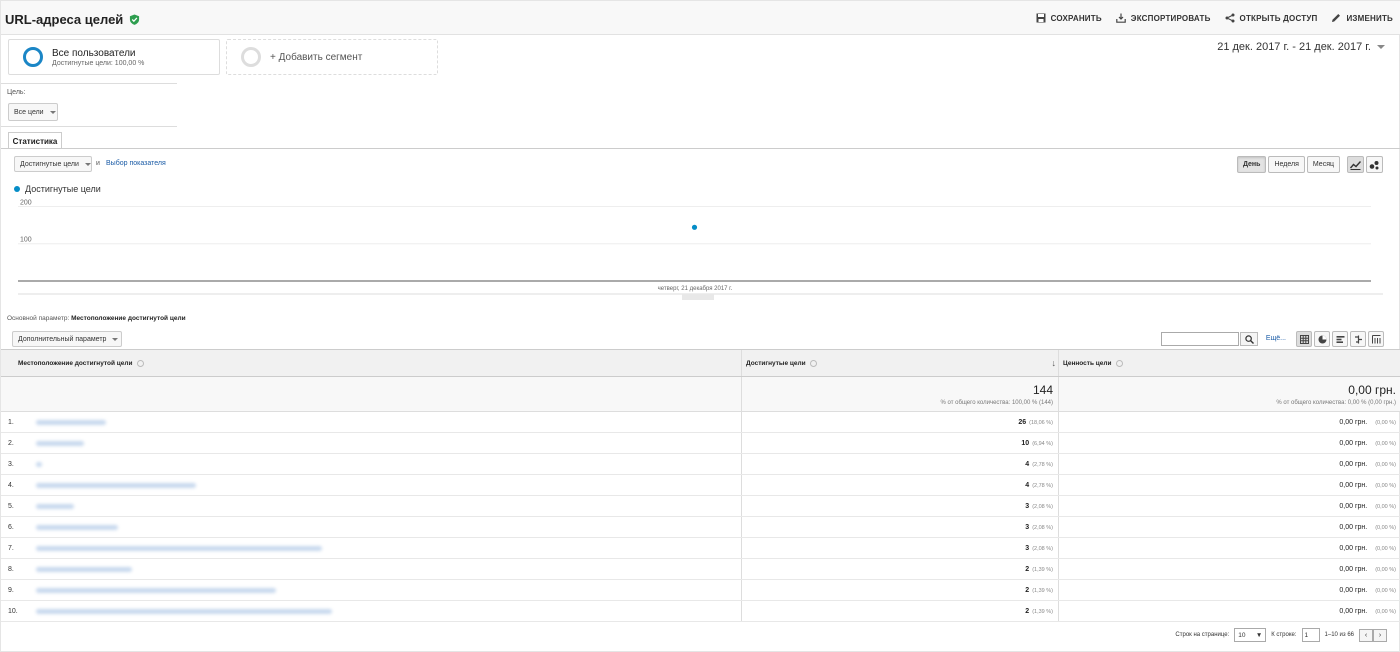 The width and height of the screenshot is (1400, 652). Describe the element at coordinates (700, 590) in the screenshot. I see `table-row: 9. 2 (1,39 %) 0,00 грн. (0,00 %)` at that location.